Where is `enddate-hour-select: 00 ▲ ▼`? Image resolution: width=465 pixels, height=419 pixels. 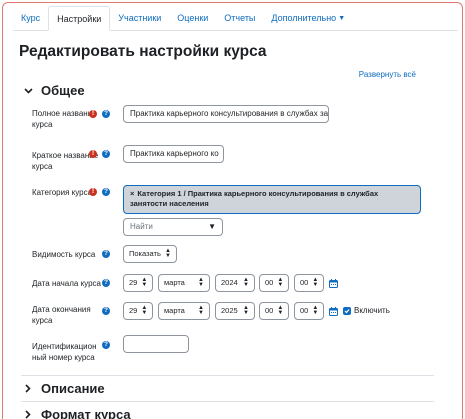 enddate-hour-select: 00 ▲ ▼ is located at coordinates (274, 311).